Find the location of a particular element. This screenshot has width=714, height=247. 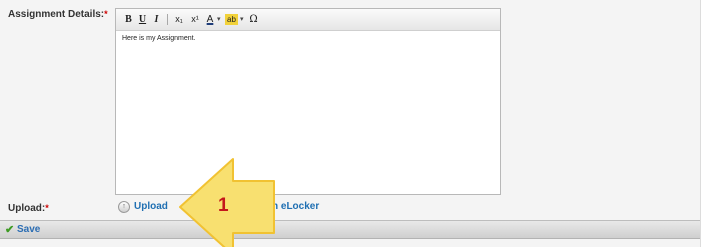

callout-number: 1 is located at coordinates (223, 205).